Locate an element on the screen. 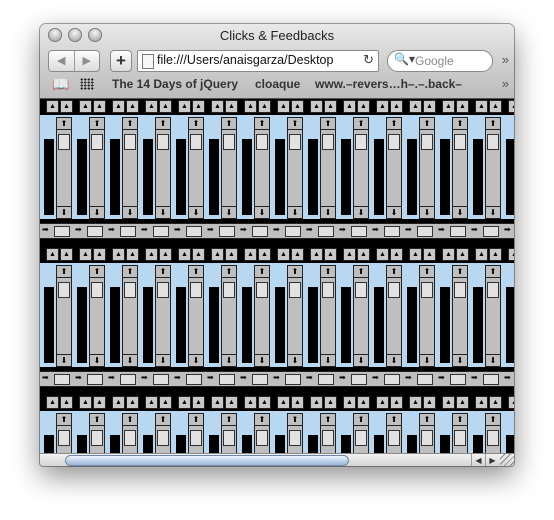  bookmark-item: www.–revers…h–.–.back– is located at coordinates (388, 84).